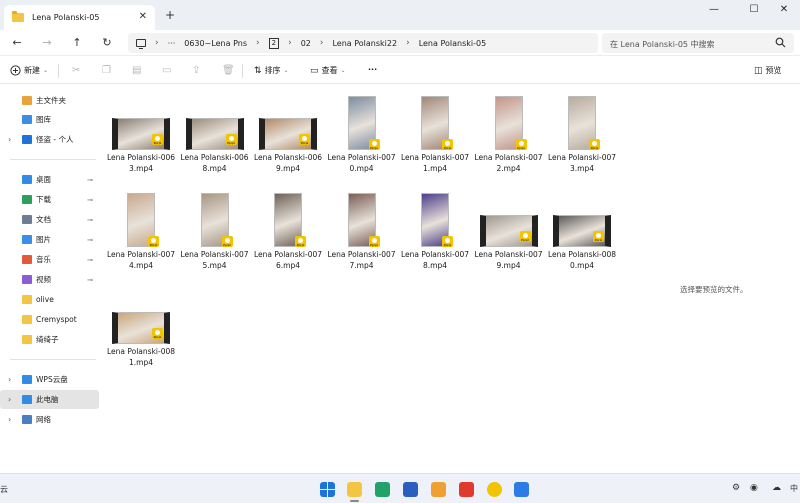 This screenshot has height=503, width=800. Describe the element at coordinates (354, 489) in the screenshot. I see `file-explorer-icon` at that location.